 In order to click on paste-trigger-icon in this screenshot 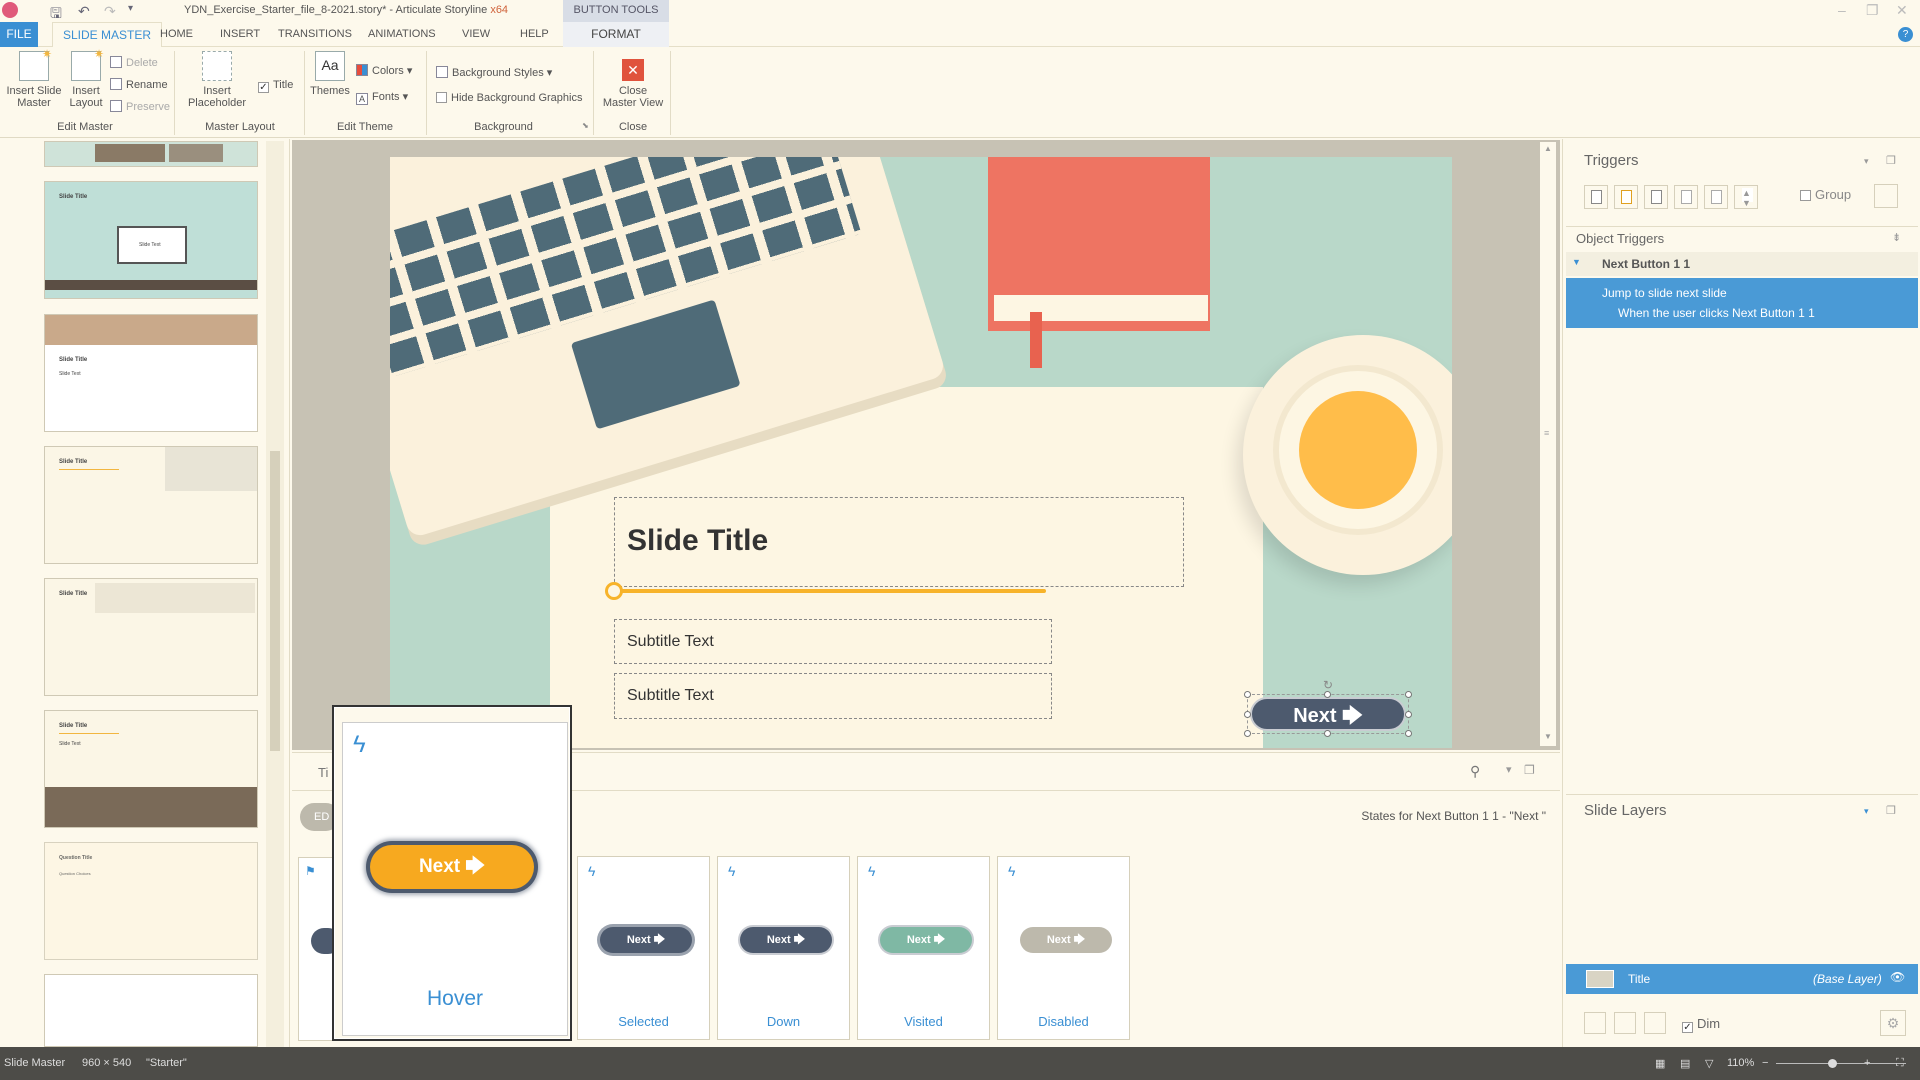, I will do `click(1686, 197)`.